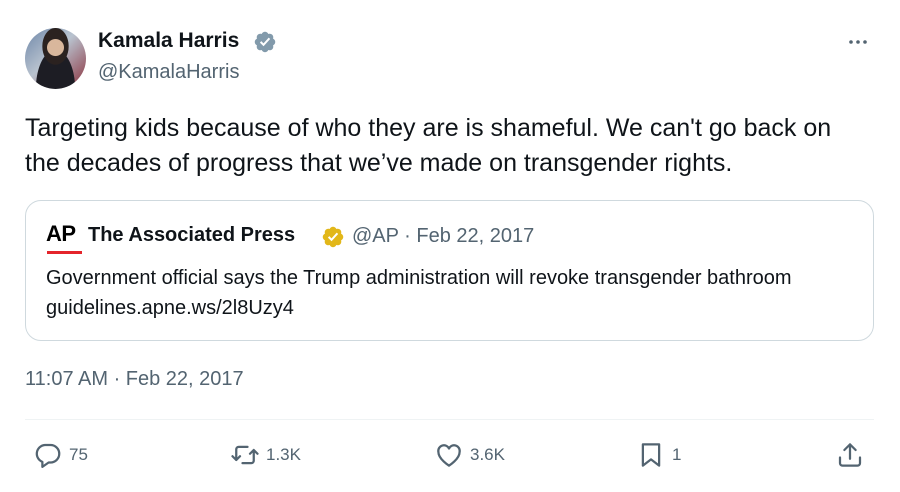  What do you see at coordinates (265, 42) in the screenshot?
I see `verified-badge-icon` at bounding box center [265, 42].